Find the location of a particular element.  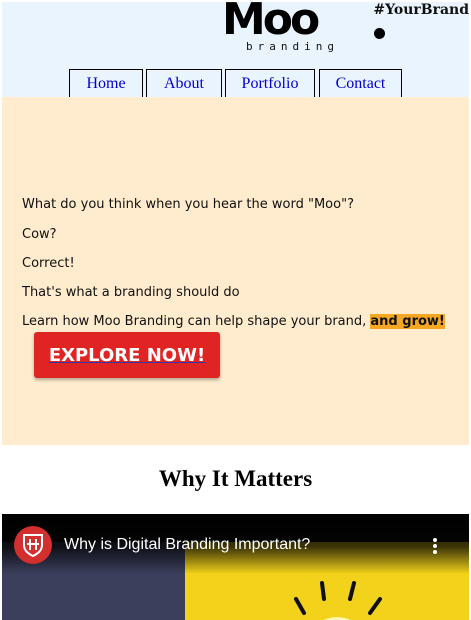

explore-now-label: EXPLORE NOW! is located at coordinates (127, 355).